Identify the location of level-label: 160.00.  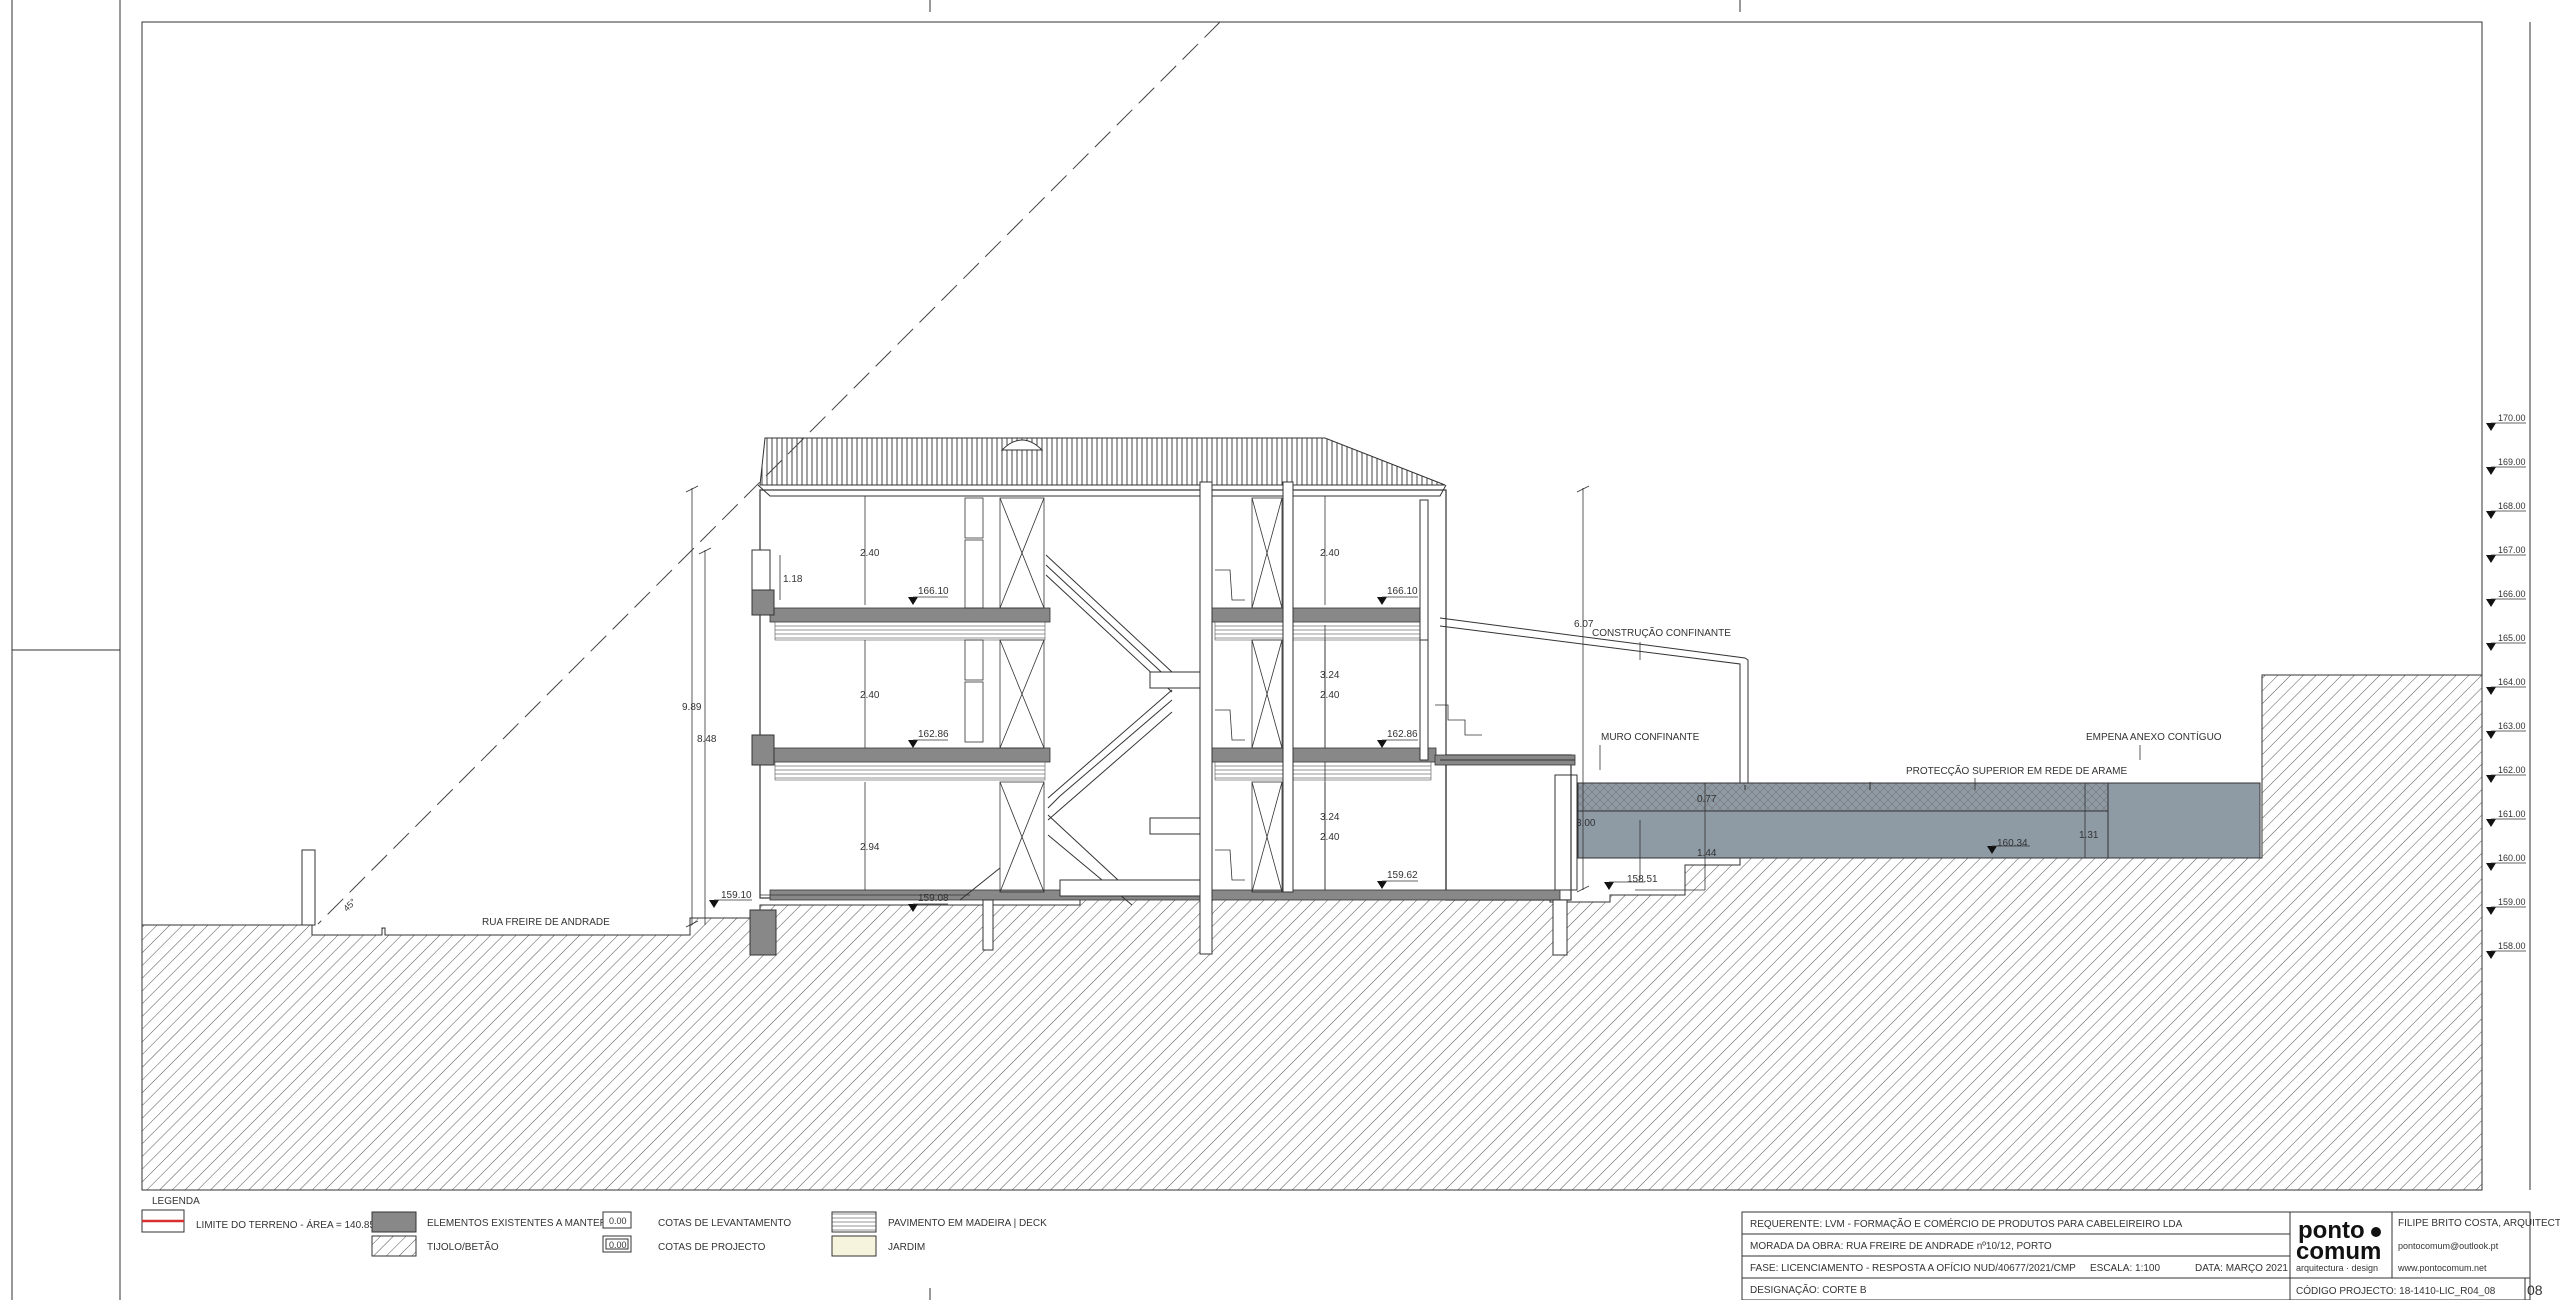
(2512, 858).